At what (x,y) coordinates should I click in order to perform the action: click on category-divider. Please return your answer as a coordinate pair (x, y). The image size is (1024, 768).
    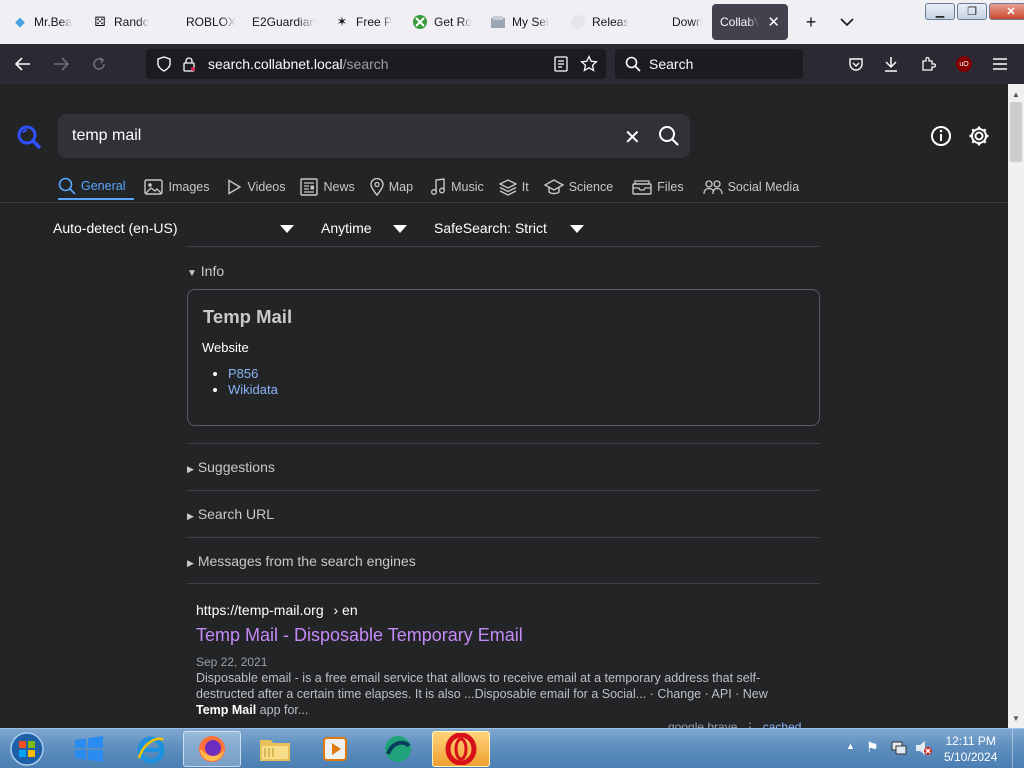
    Looking at the image, I should click on (504, 202).